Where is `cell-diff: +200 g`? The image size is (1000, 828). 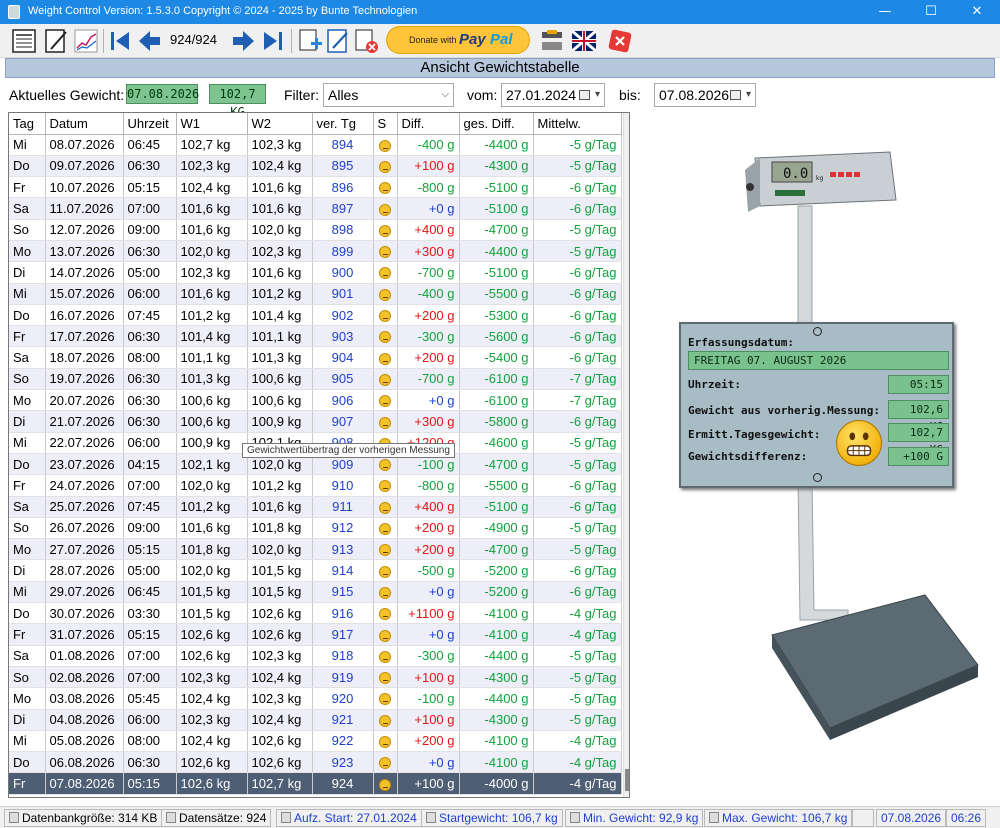 cell-diff: +200 g is located at coordinates (428, 315).